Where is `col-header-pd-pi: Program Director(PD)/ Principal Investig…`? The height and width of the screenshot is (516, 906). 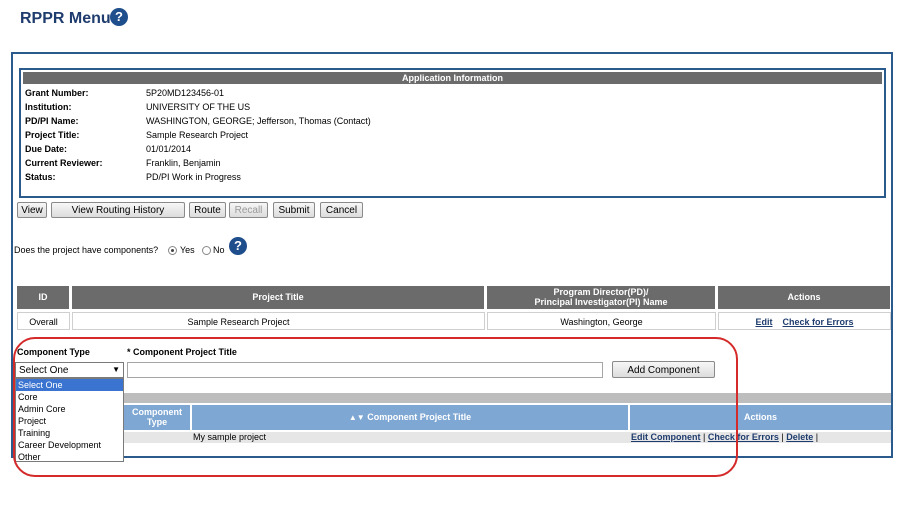
col-header-pd-pi: Program Director(PD)/ Principal Investig… is located at coordinates (601, 297).